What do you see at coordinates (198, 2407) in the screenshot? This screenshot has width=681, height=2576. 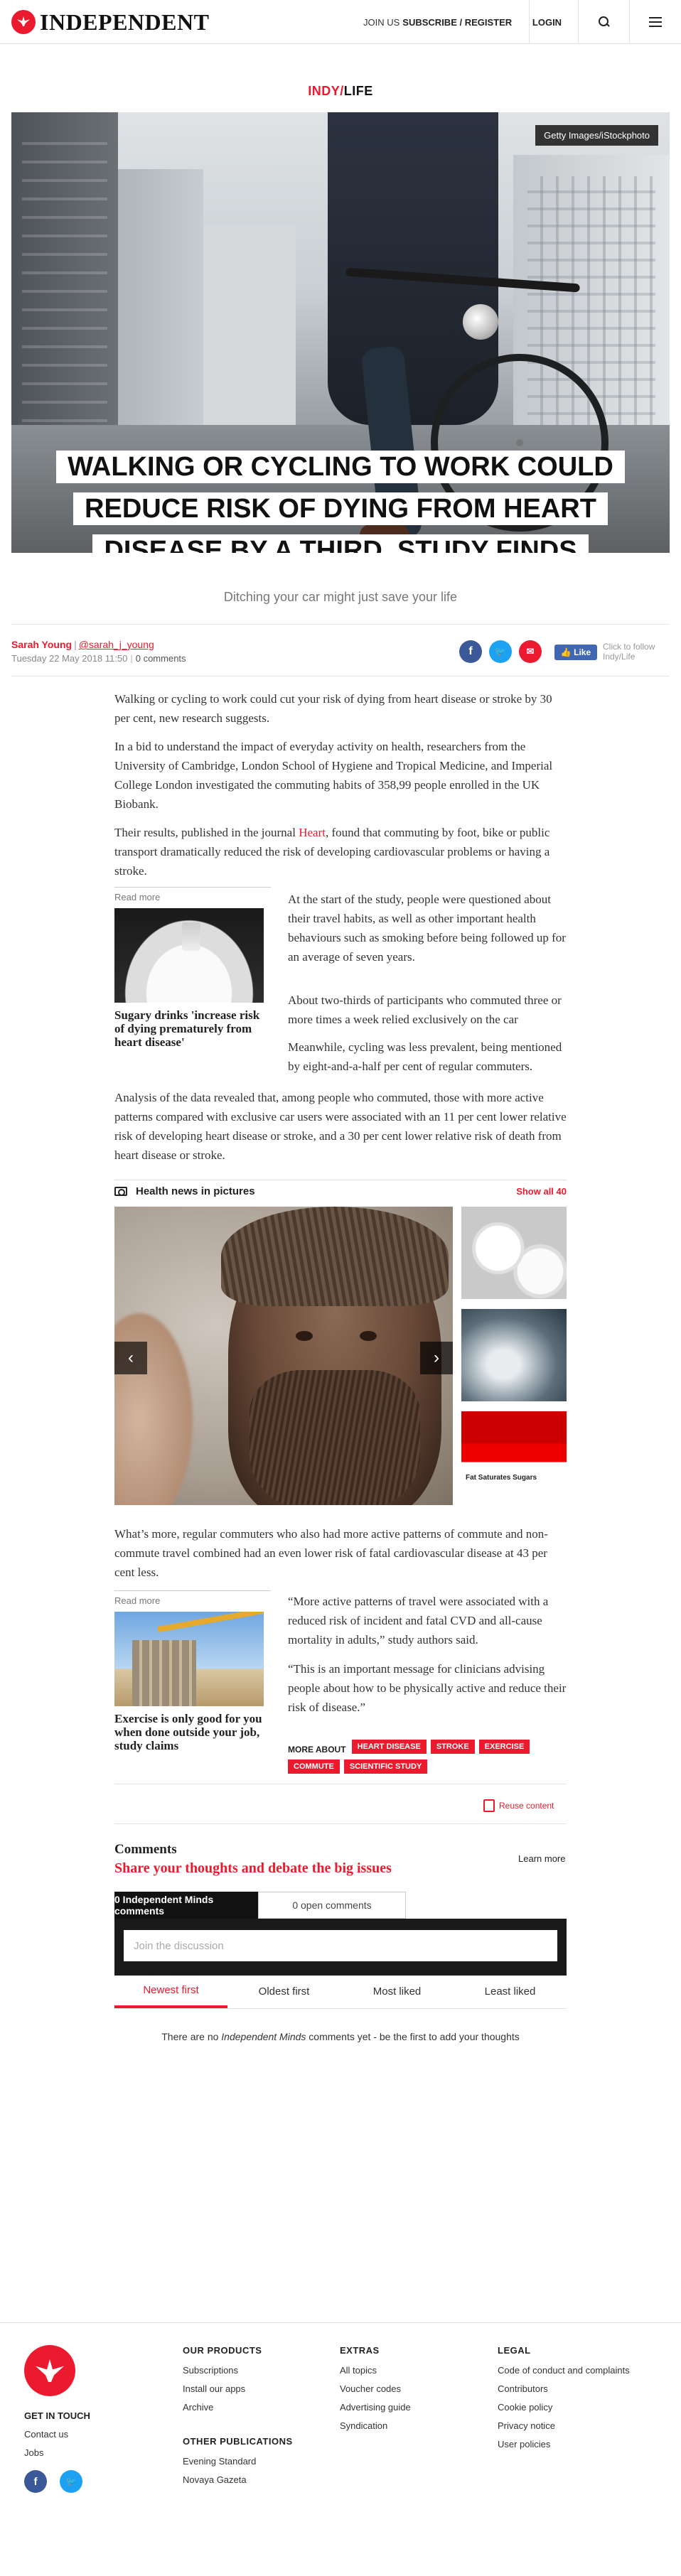 I see `footer-link: Archive` at bounding box center [198, 2407].